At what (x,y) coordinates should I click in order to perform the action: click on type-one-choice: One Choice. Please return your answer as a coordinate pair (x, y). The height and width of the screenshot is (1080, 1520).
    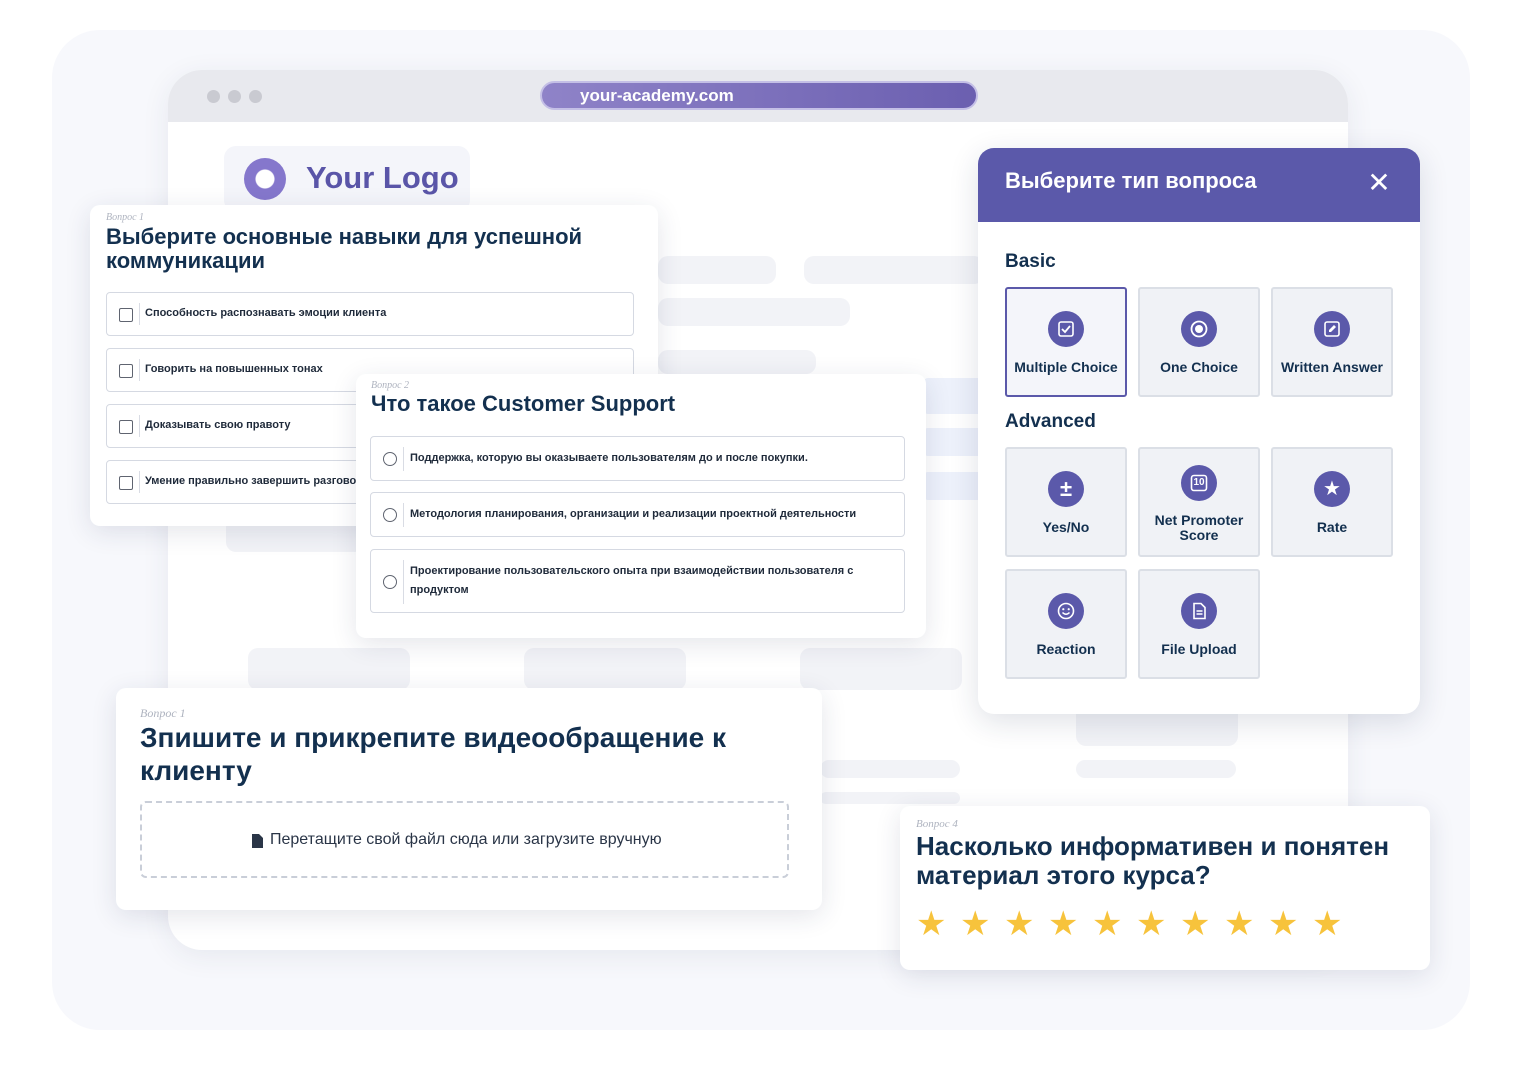
    Looking at the image, I should click on (1199, 342).